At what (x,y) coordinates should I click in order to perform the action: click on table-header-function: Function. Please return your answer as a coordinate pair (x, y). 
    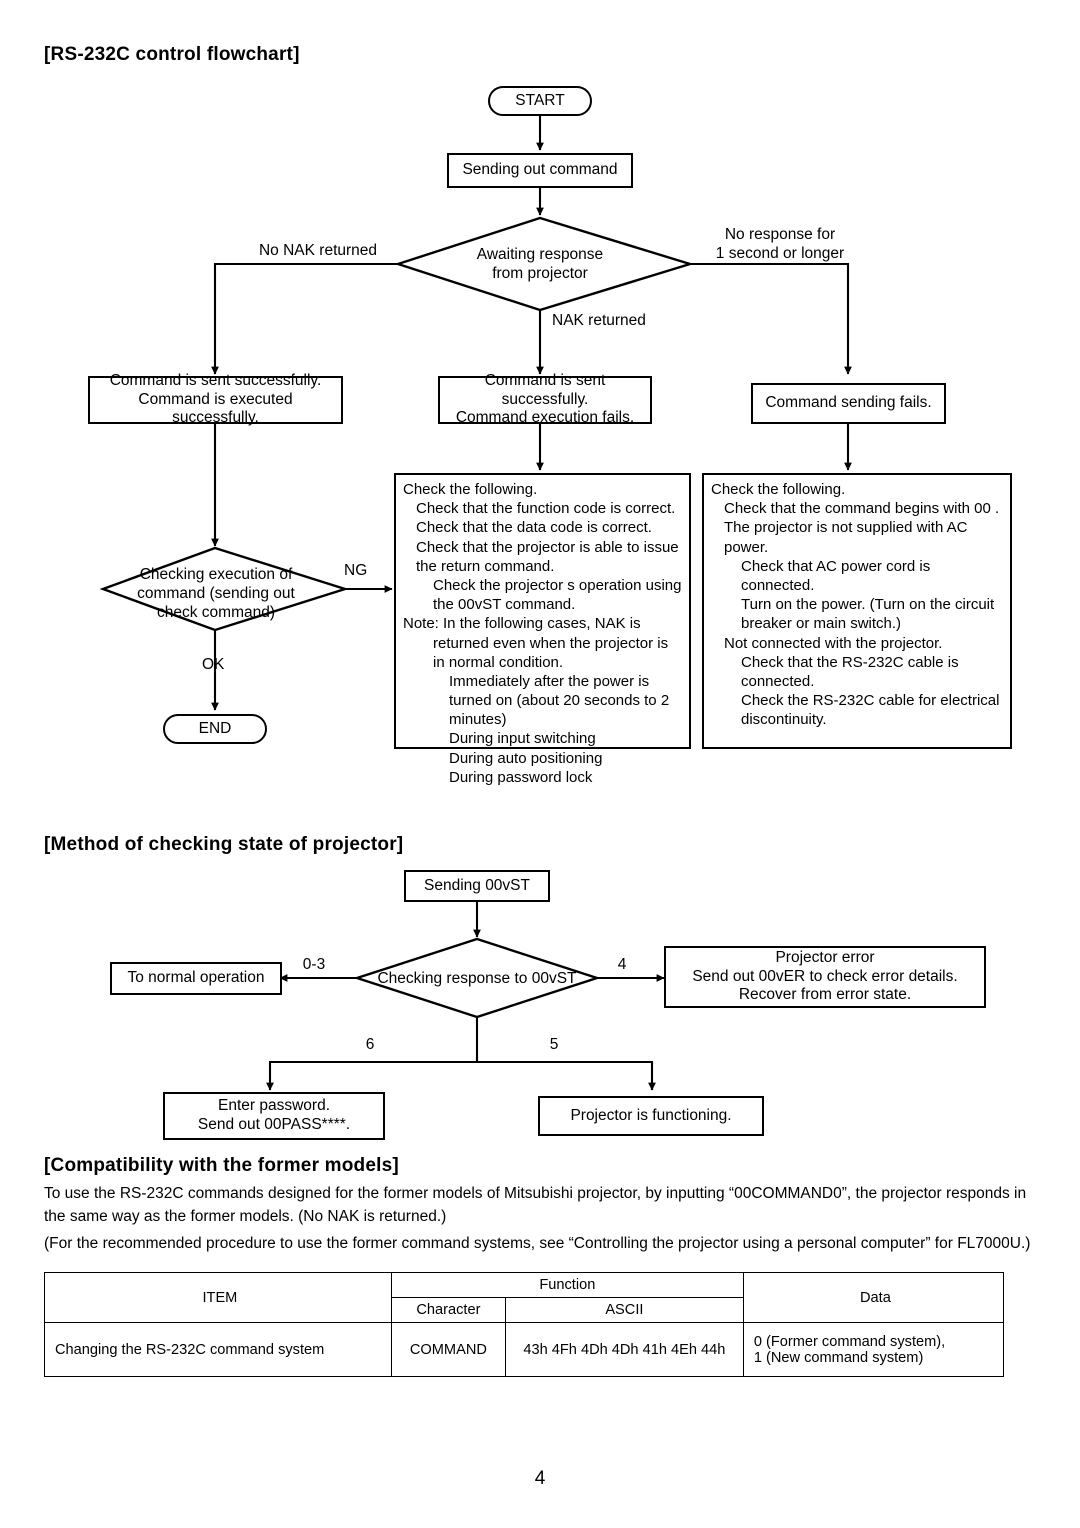
    Looking at the image, I should click on (567, 1285).